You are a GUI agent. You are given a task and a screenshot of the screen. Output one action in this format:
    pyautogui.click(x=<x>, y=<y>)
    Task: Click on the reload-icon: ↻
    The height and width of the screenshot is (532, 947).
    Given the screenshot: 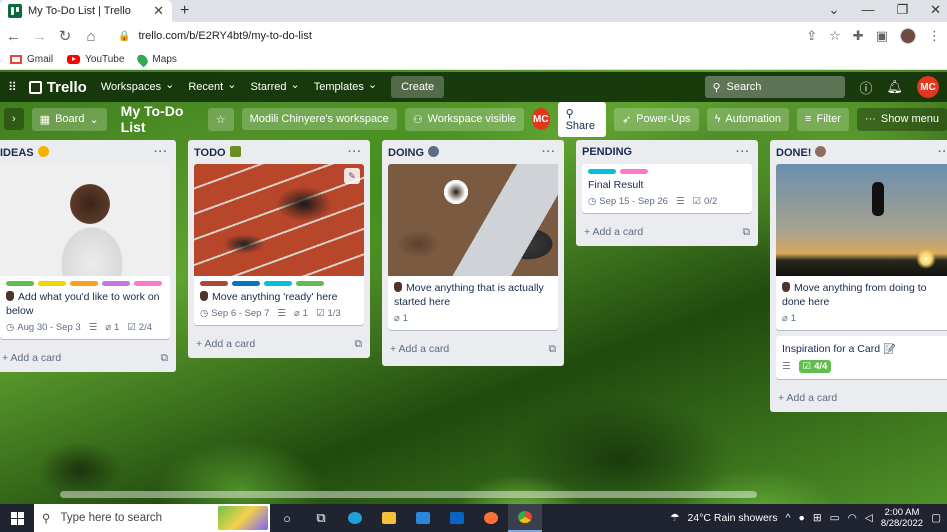 What is the action you would take?
    pyautogui.click(x=65, y=36)
    